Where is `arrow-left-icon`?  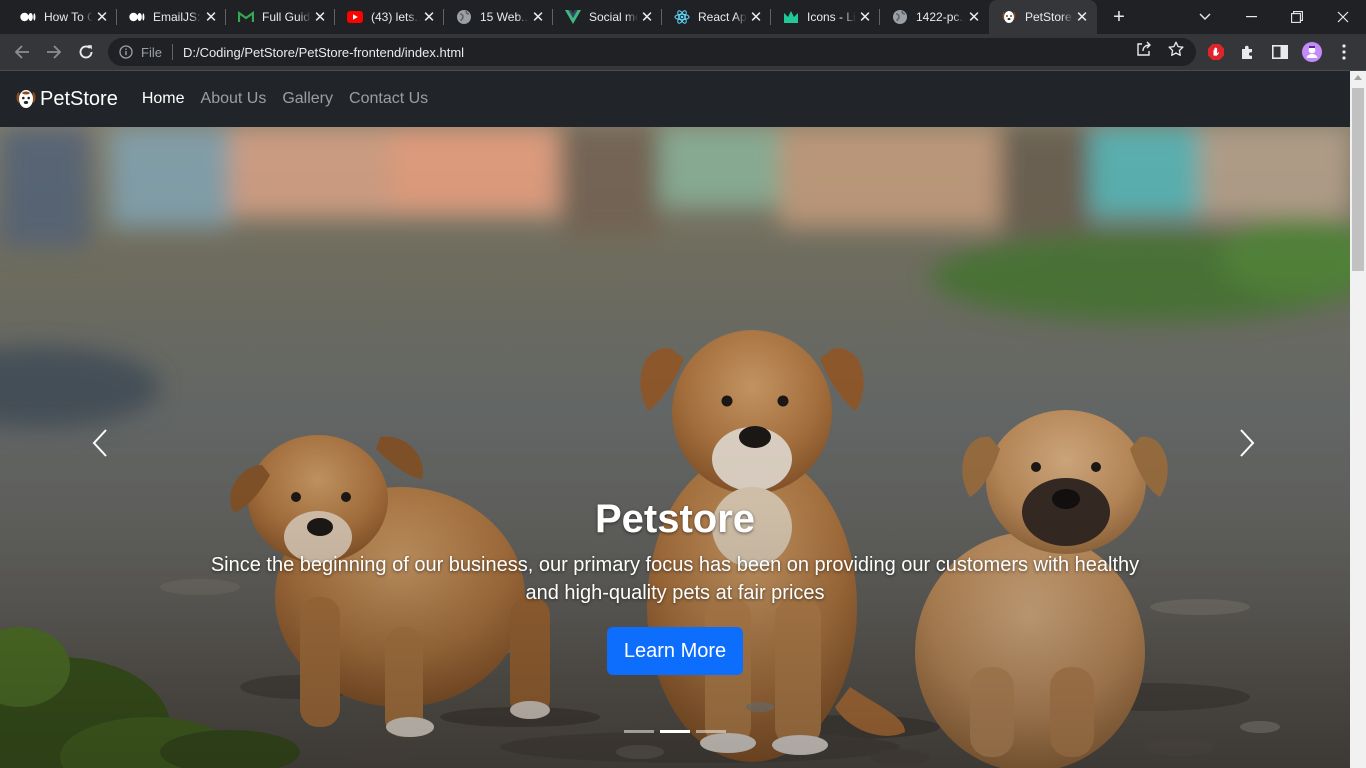
arrow-left-icon is located at coordinates (21, 52).